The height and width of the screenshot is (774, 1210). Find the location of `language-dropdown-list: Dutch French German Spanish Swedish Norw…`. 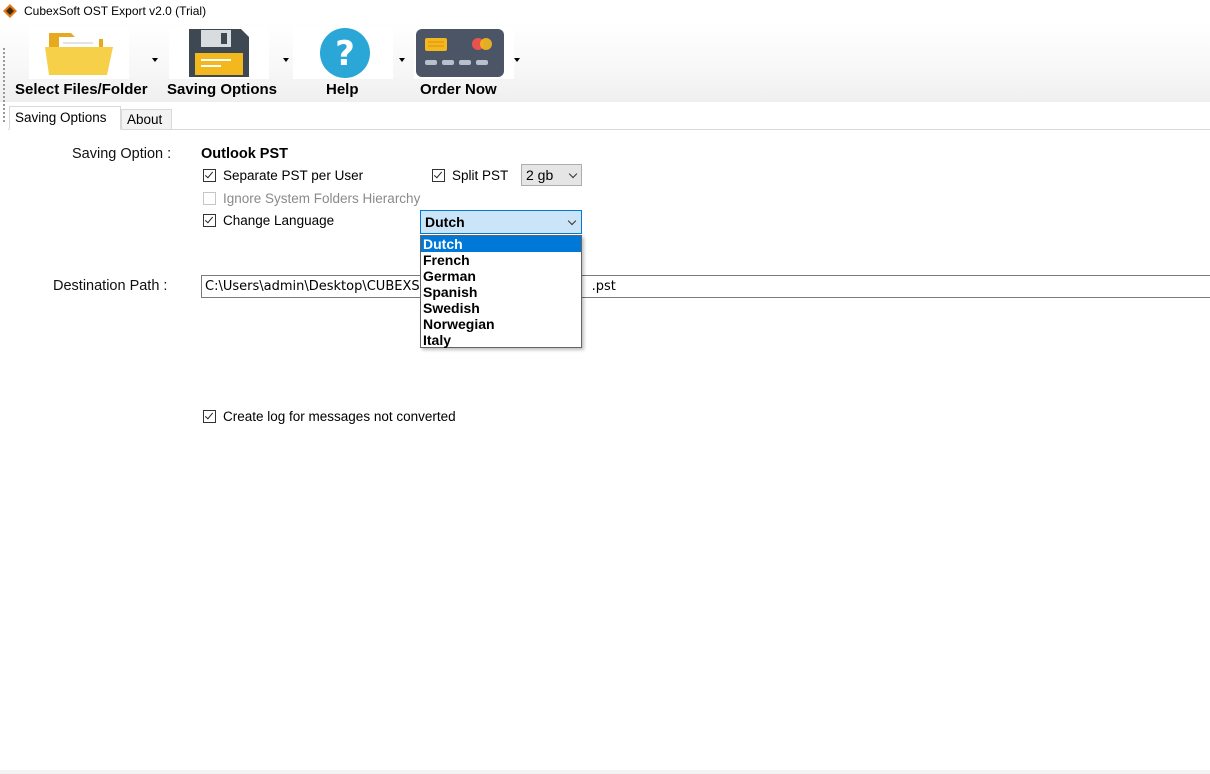

language-dropdown-list: Dutch French German Spanish Swedish Norw… is located at coordinates (501, 291).